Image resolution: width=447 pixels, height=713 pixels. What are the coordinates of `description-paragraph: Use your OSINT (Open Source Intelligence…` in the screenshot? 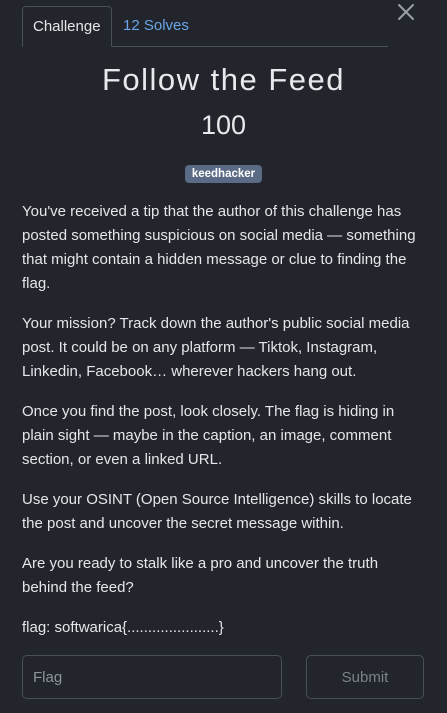 It's located at (217, 511).